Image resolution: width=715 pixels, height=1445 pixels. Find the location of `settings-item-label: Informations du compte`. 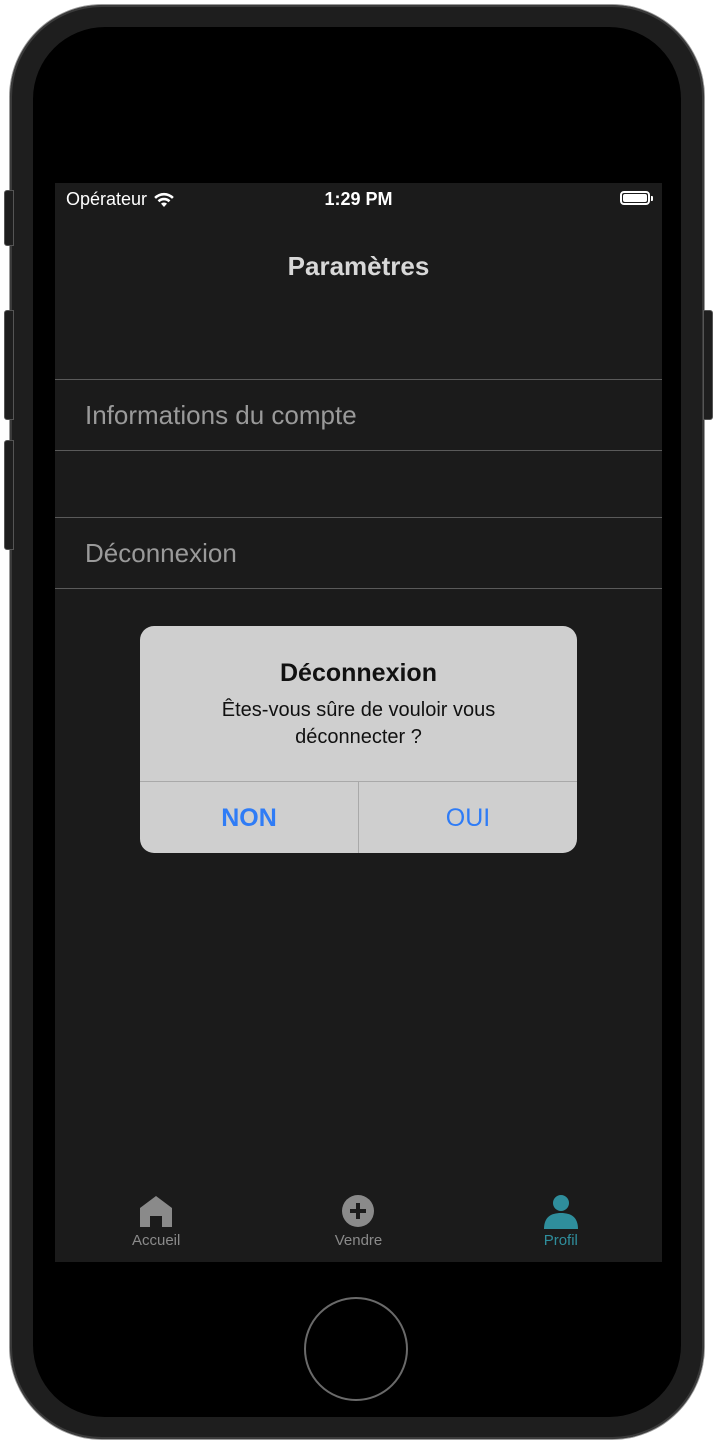

settings-item-label: Informations du compte is located at coordinates (221, 415).